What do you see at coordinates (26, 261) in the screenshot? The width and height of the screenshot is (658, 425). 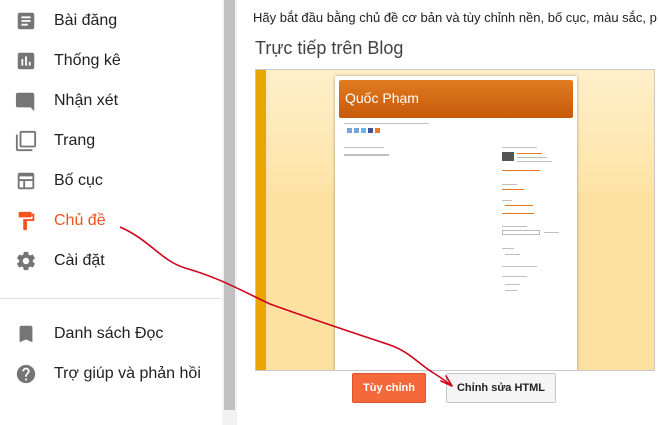 I see `gear-icon` at bounding box center [26, 261].